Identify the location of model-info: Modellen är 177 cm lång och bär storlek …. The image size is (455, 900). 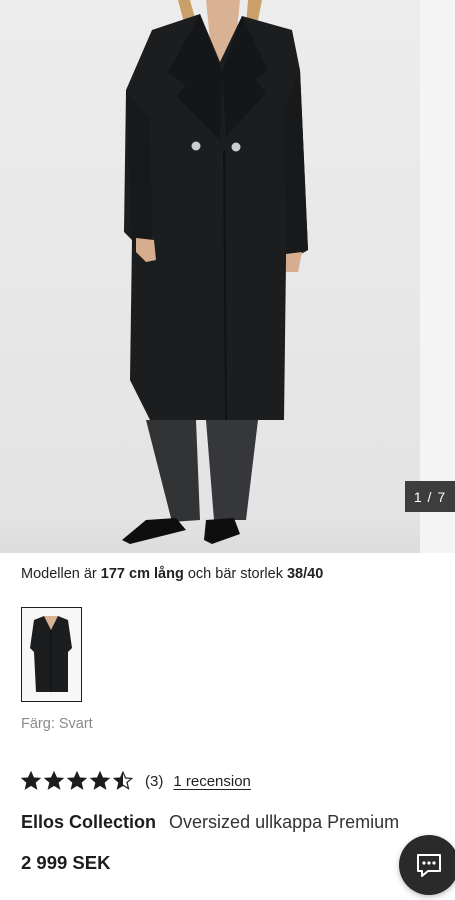
(172, 574).